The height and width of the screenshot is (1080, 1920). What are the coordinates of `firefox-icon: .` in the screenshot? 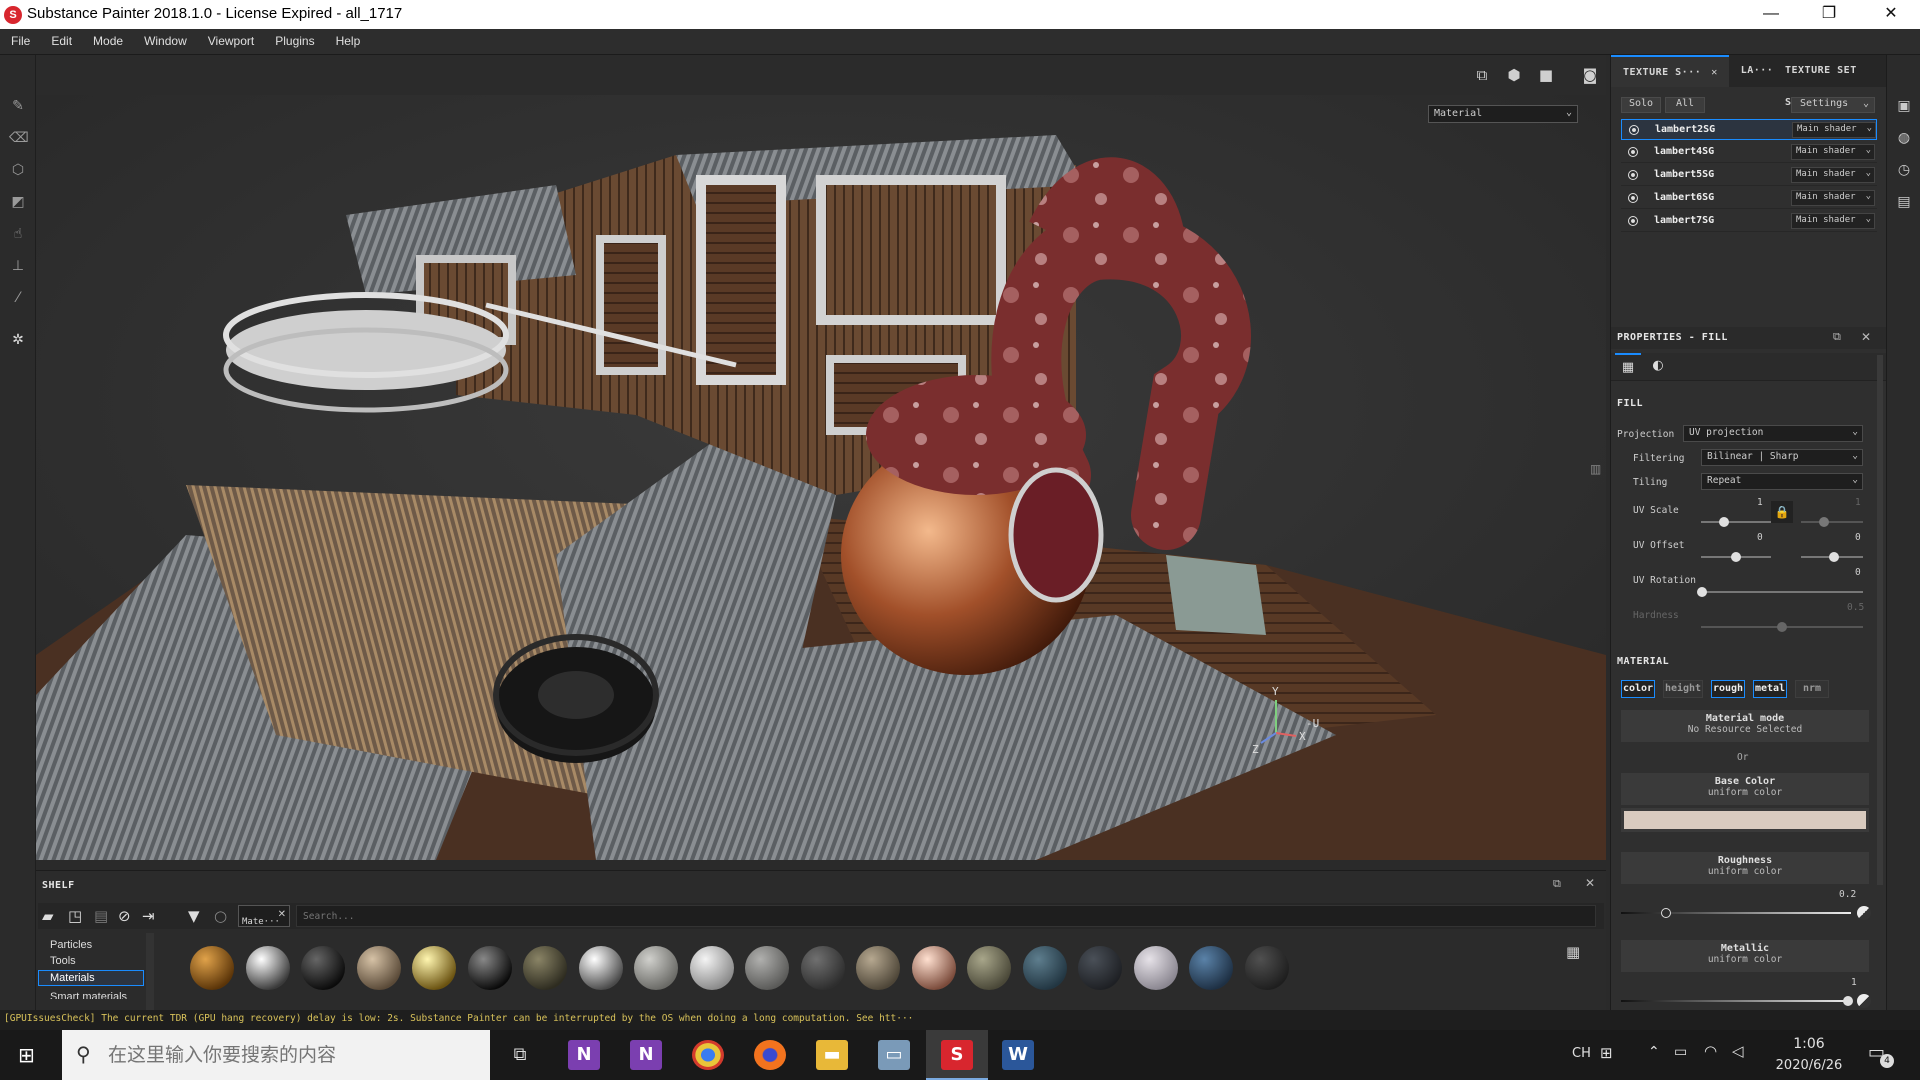 It's located at (770, 1055).